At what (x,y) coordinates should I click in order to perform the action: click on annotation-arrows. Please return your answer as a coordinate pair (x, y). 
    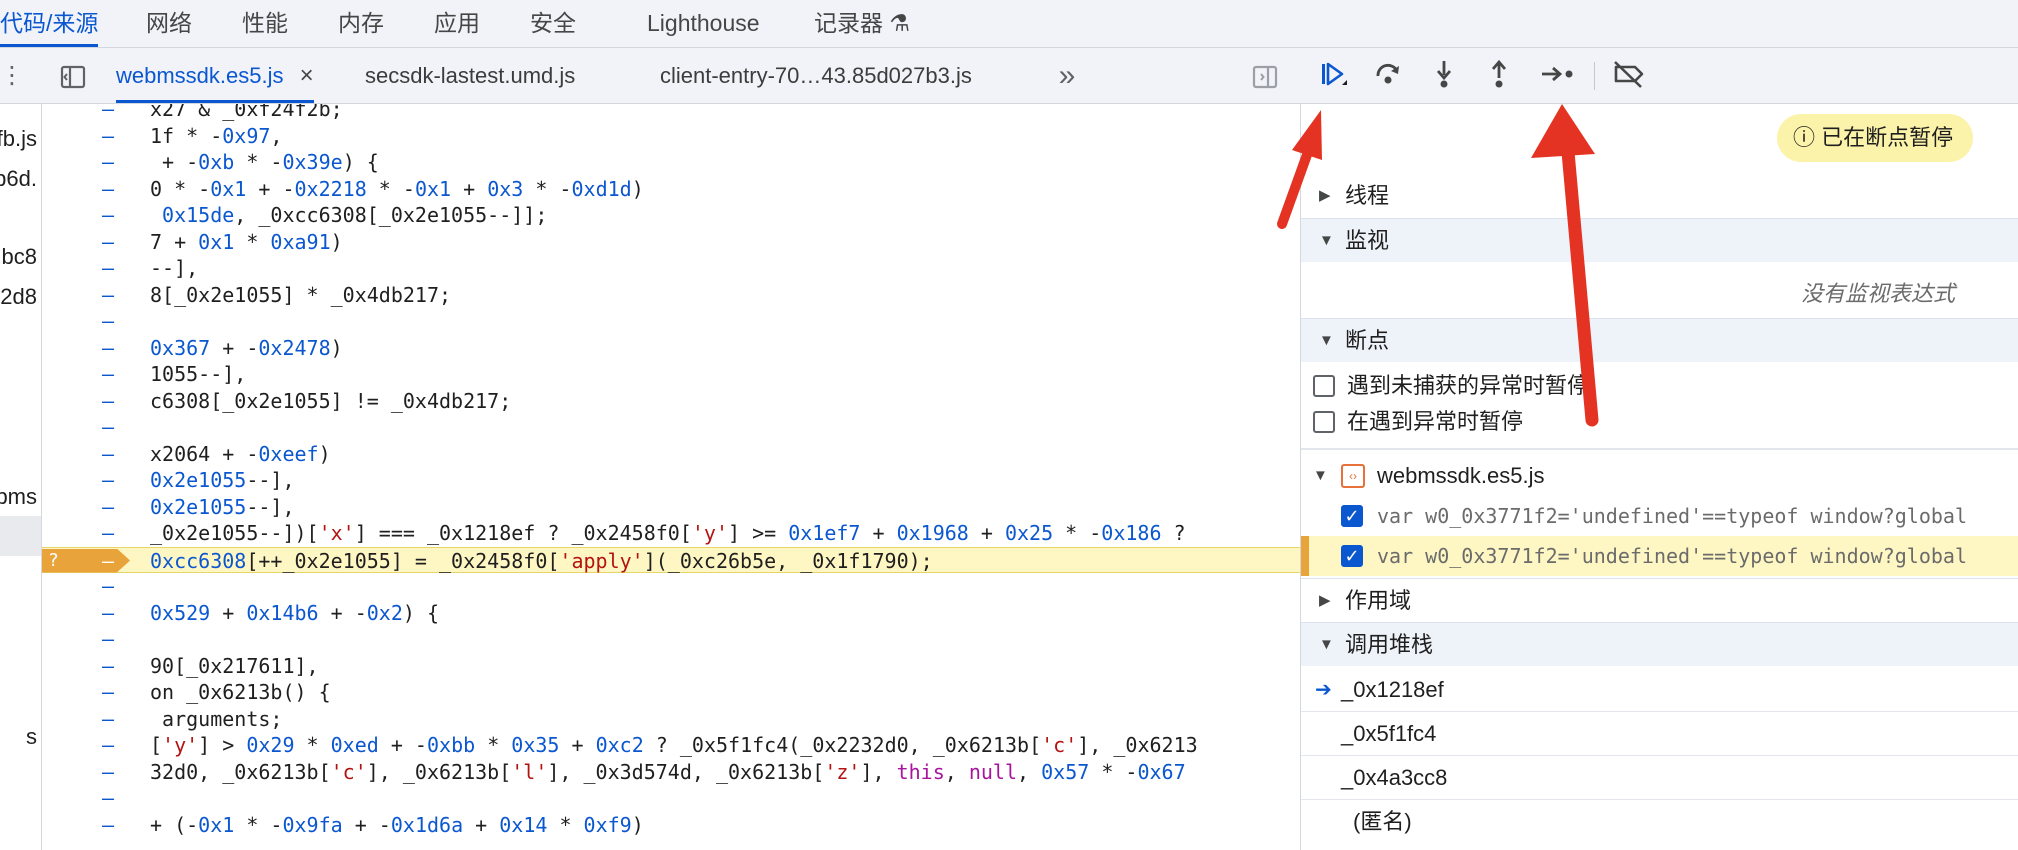
    Looking at the image, I should click on (1438, 265).